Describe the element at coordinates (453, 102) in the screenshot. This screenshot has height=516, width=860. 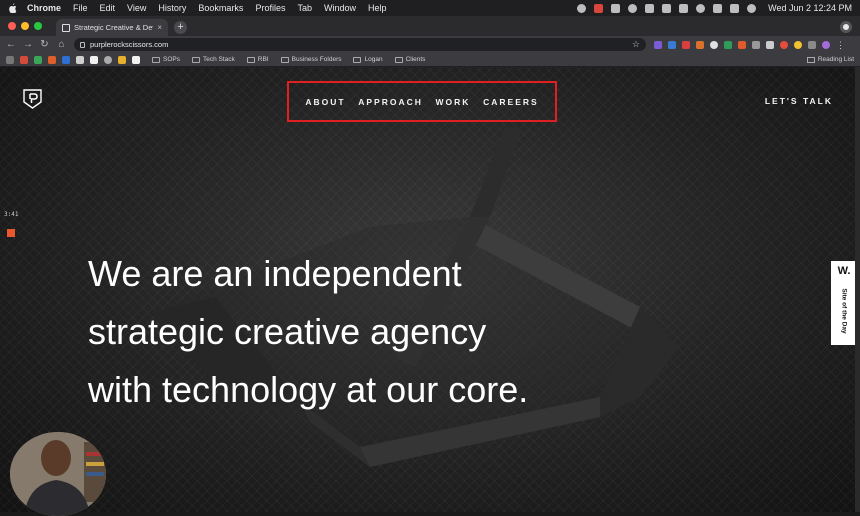
I see `nav-work: WORK` at that location.